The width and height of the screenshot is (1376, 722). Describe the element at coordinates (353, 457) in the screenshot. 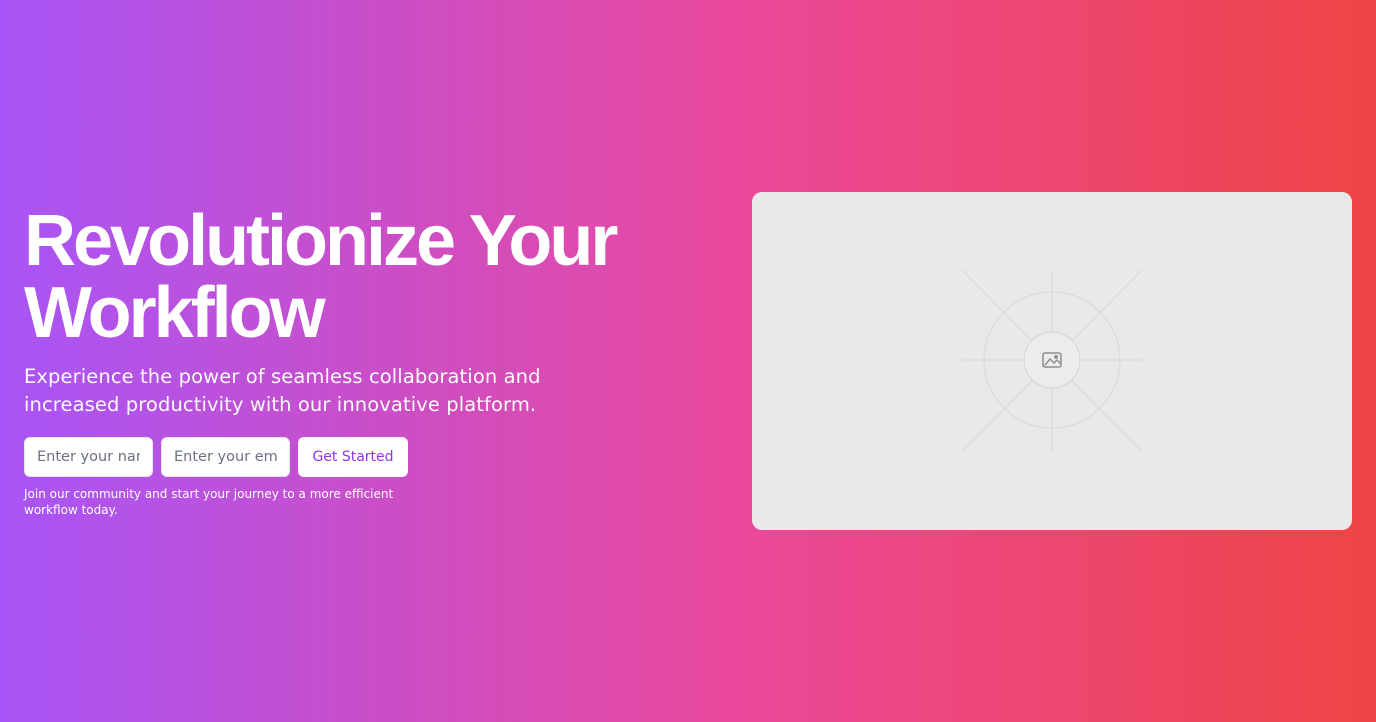

I see `get-started-button: Get Started` at that location.